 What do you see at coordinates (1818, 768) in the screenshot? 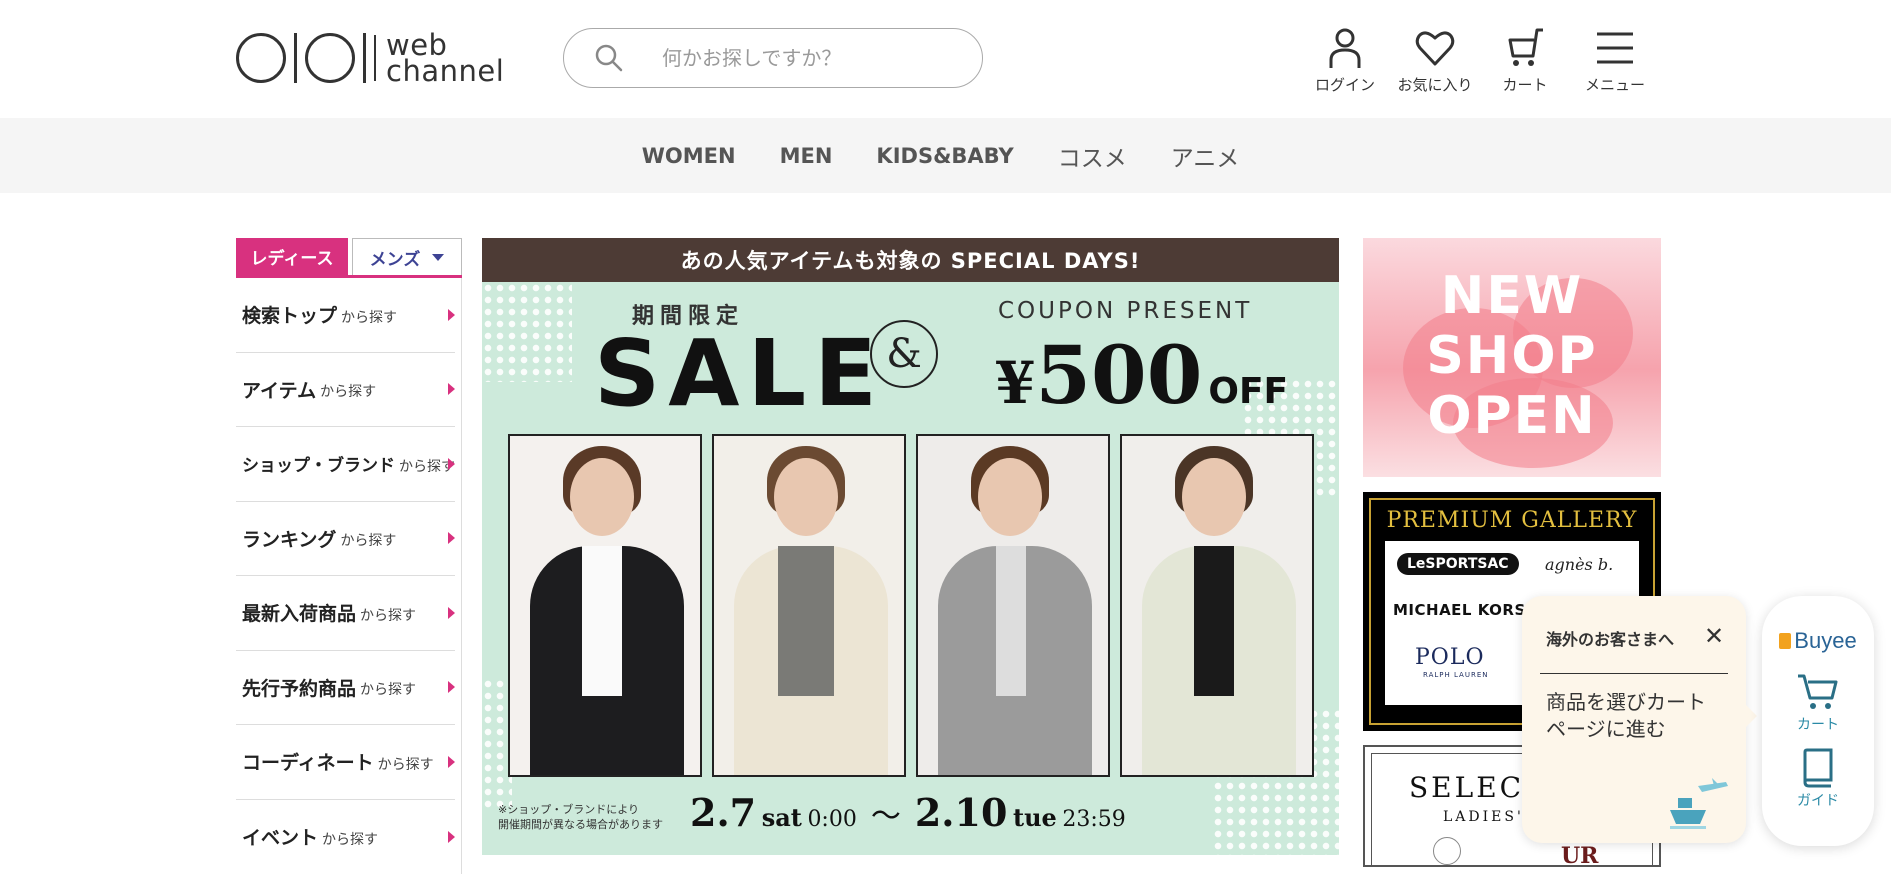
I see `book-icon` at bounding box center [1818, 768].